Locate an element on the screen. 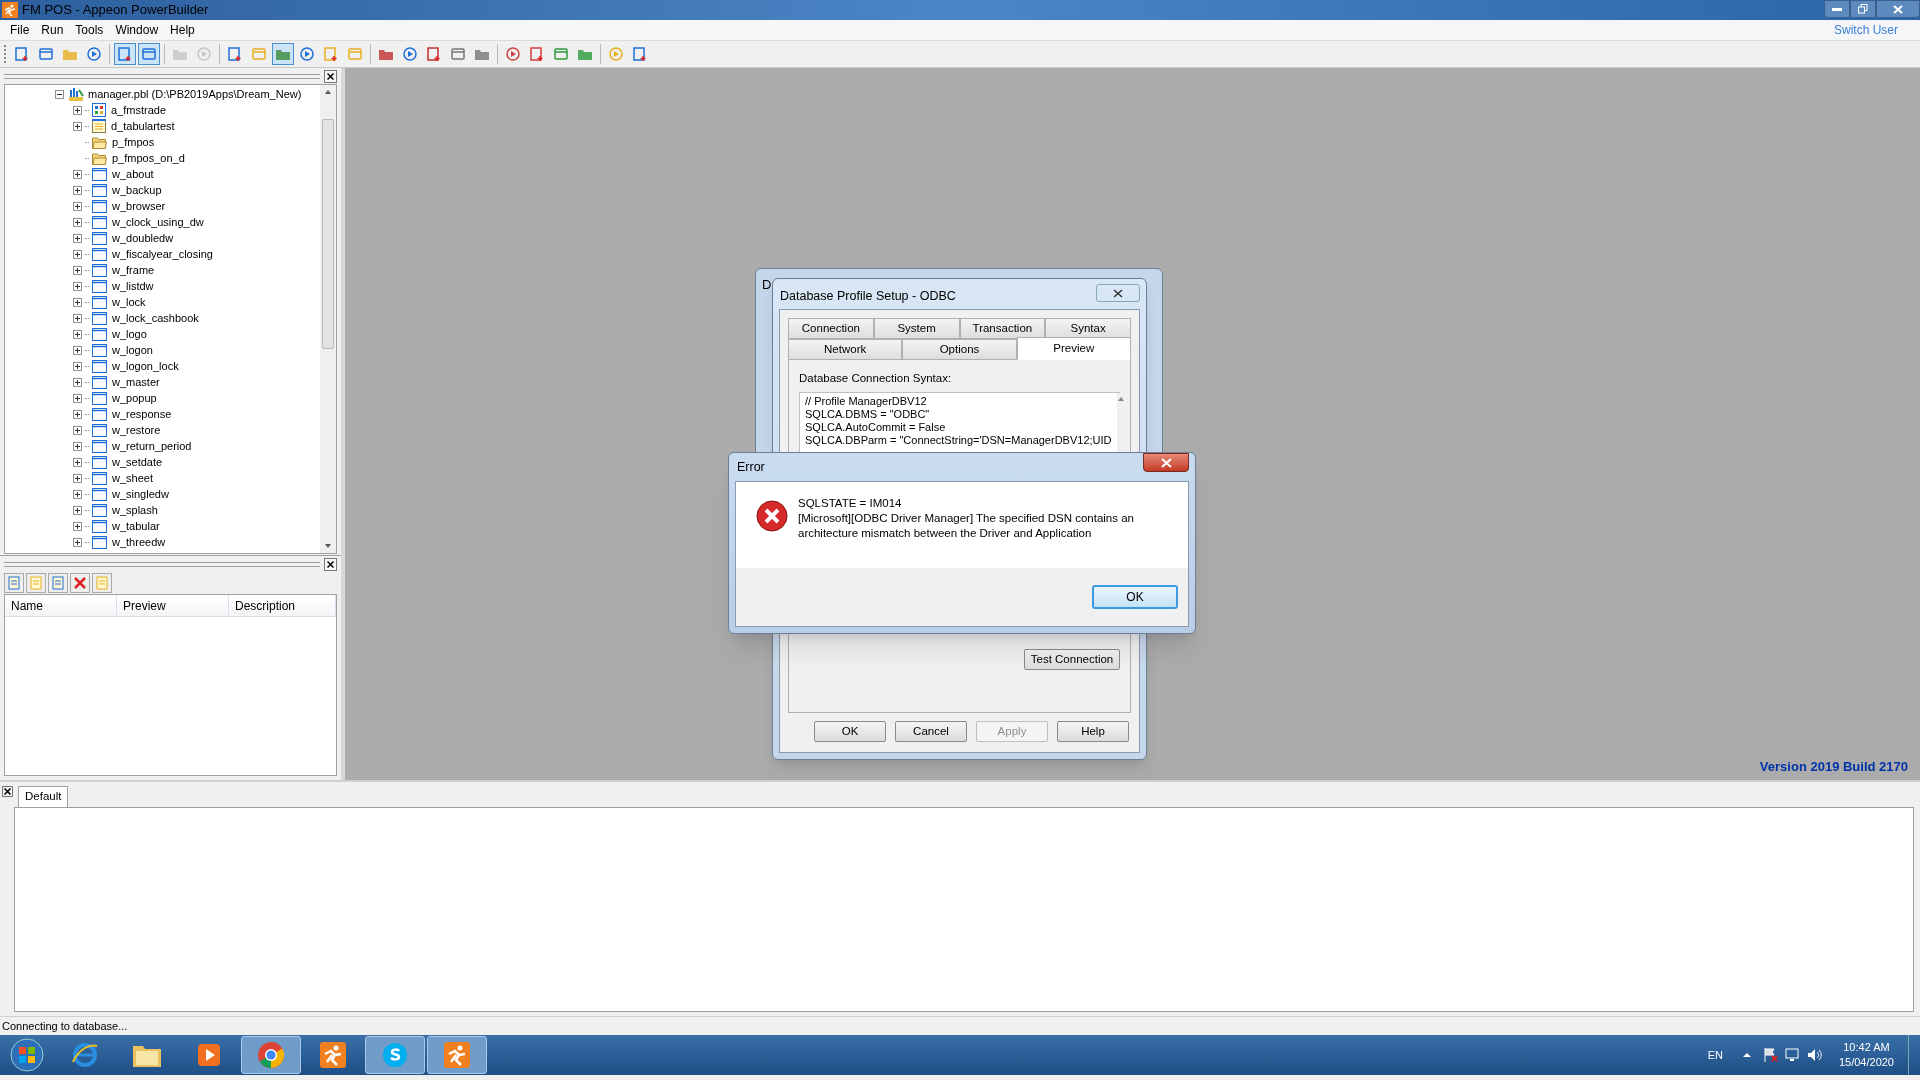 The height and width of the screenshot is (1080, 1920). tree-root-row: manager.pbl (D:\PB2019Apps\Dream_New) is located at coordinates (187, 94).